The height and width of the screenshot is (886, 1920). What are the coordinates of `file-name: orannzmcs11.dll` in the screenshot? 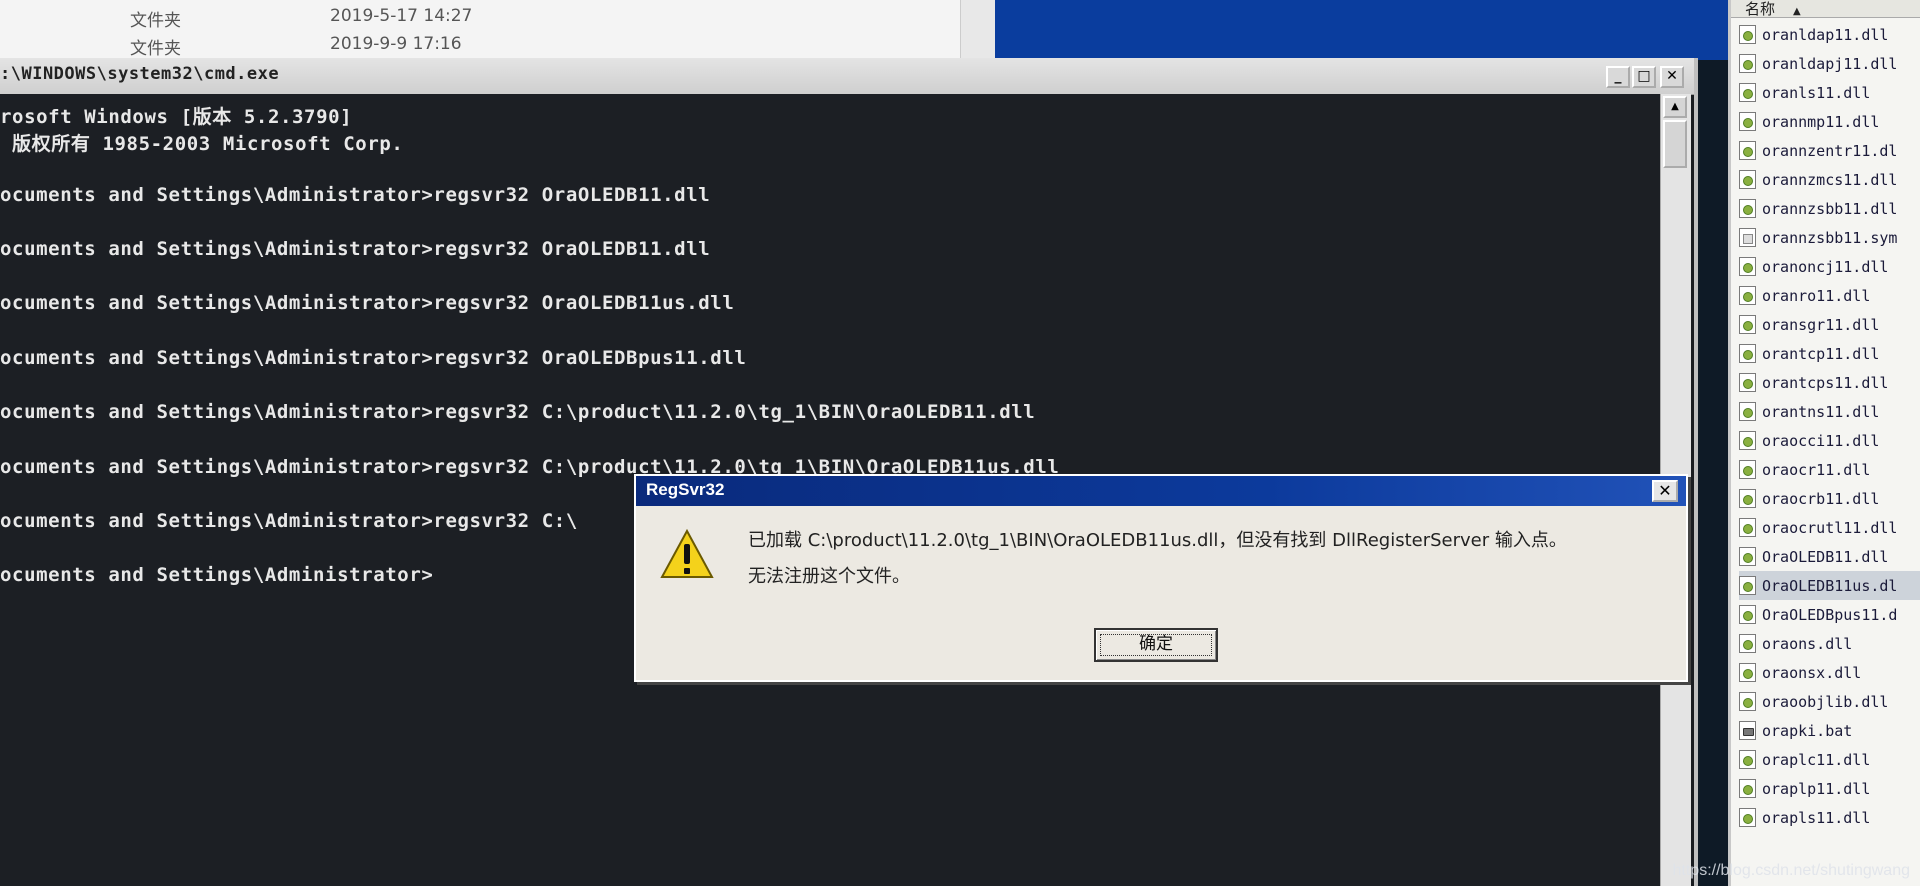 It's located at (1830, 179).